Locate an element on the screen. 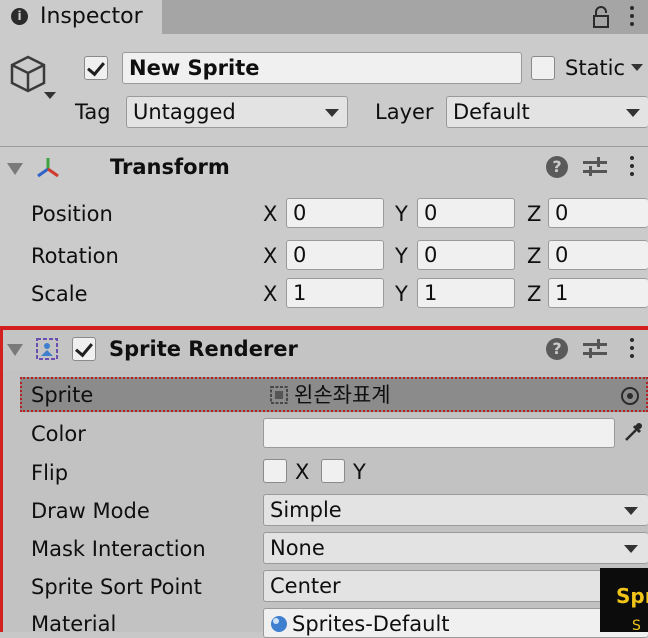  tag-label: Tag is located at coordinates (93, 112).